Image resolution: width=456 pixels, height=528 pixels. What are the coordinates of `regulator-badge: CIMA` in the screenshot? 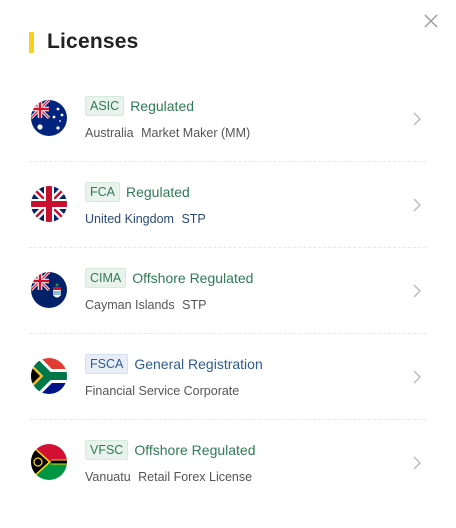 It's located at (106, 278).